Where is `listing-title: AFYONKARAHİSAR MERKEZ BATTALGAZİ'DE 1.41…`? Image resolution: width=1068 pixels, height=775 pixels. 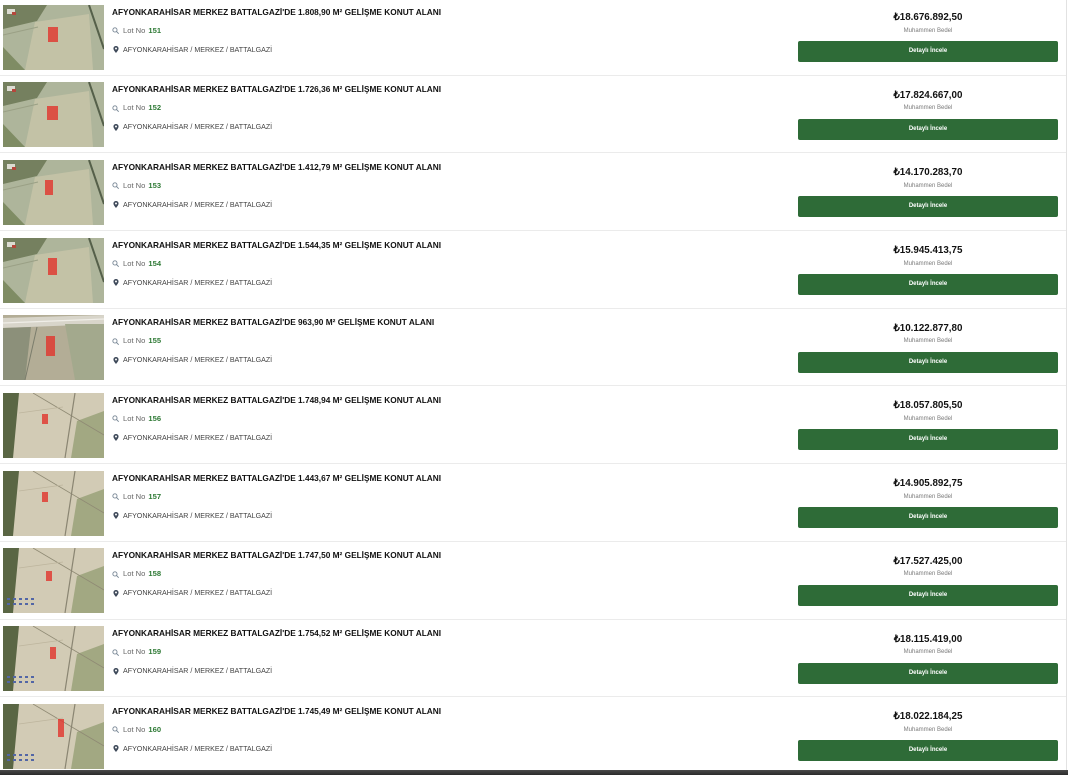
listing-title: AFYONKARAHİSAR MERKEZ BATTALGAZİ'DE 1.41… is located at coordinates (276, 167).